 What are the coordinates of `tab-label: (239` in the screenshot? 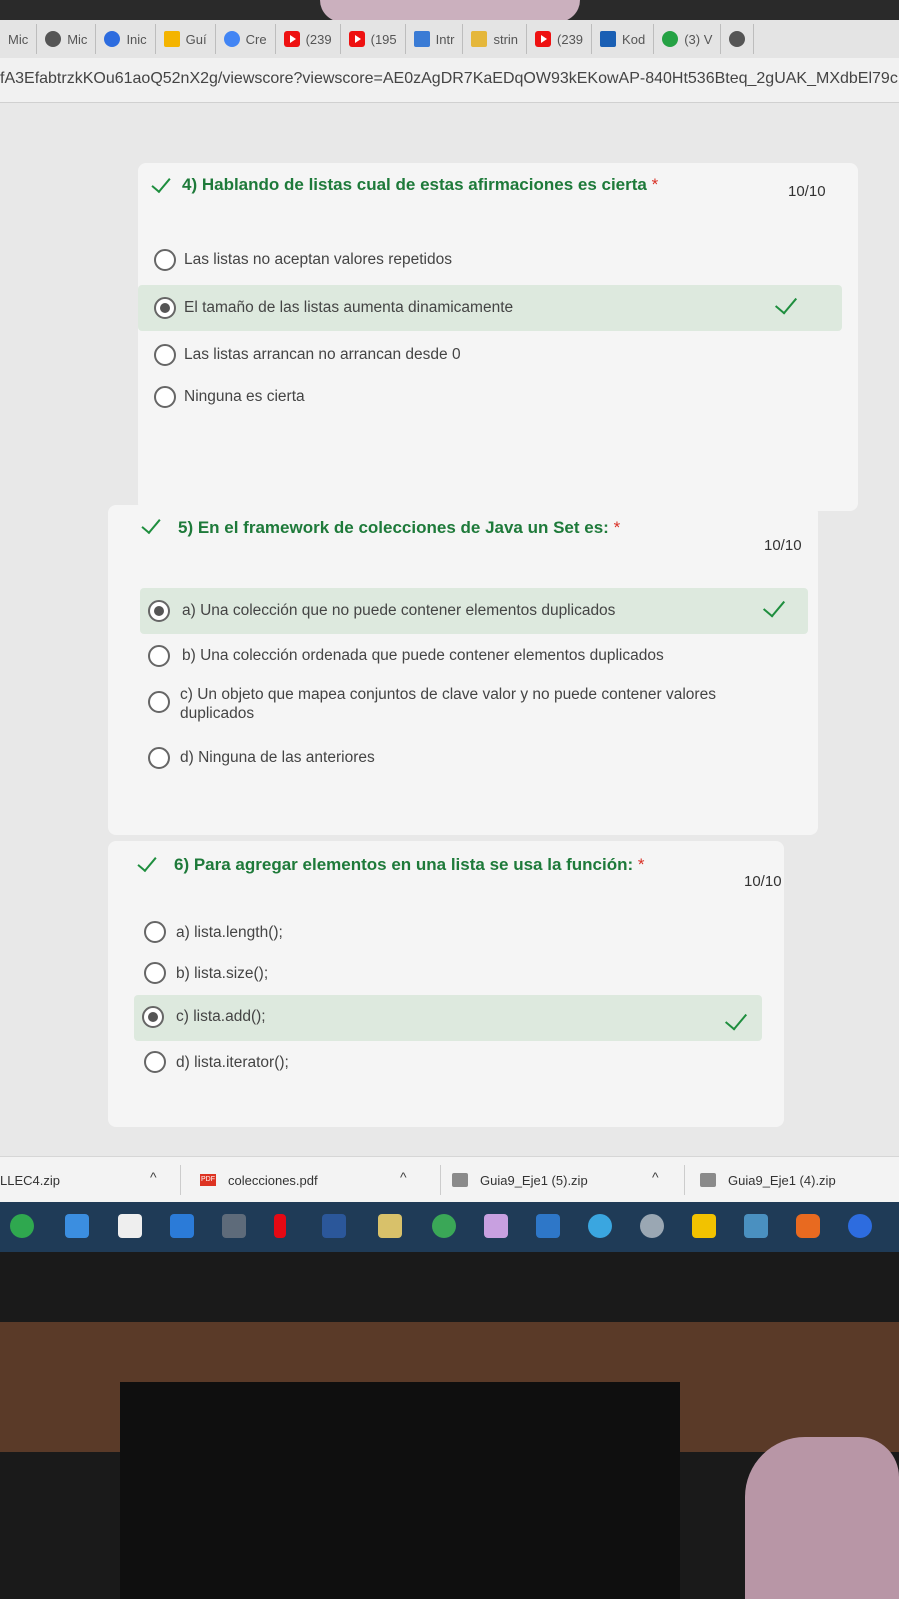 It's located at (318, 39).